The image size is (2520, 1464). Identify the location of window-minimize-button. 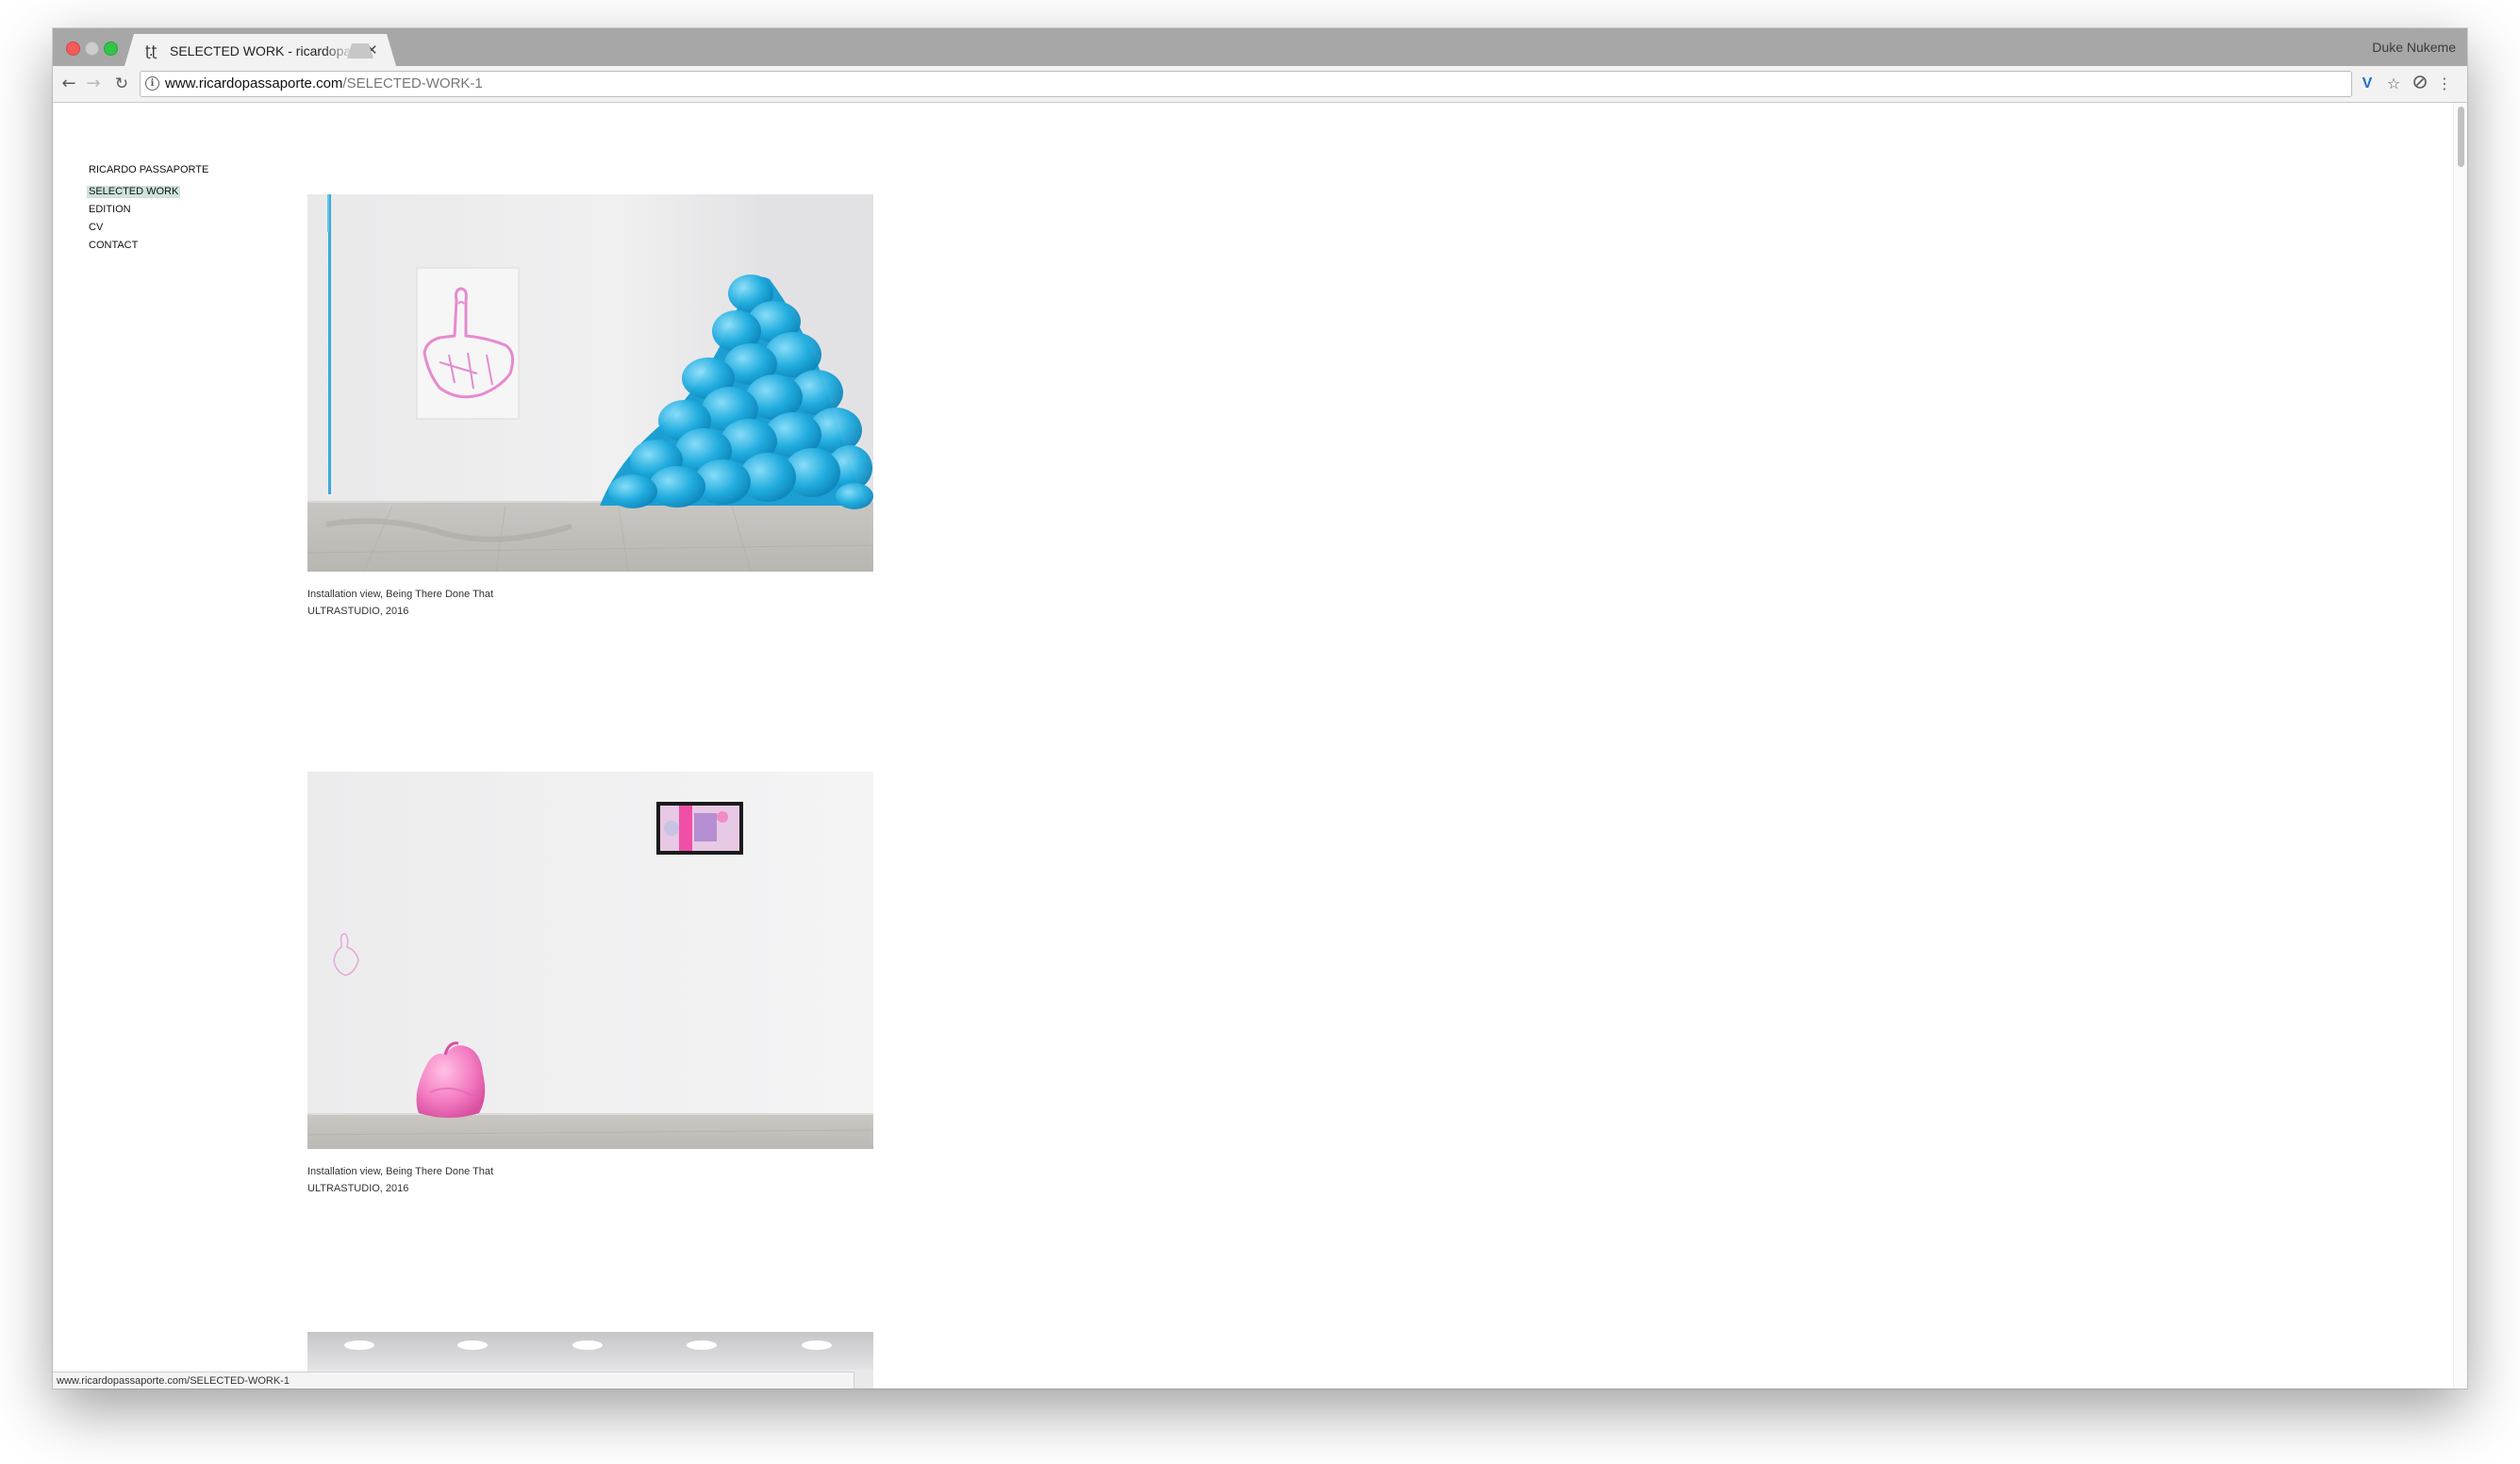
(92, 49).